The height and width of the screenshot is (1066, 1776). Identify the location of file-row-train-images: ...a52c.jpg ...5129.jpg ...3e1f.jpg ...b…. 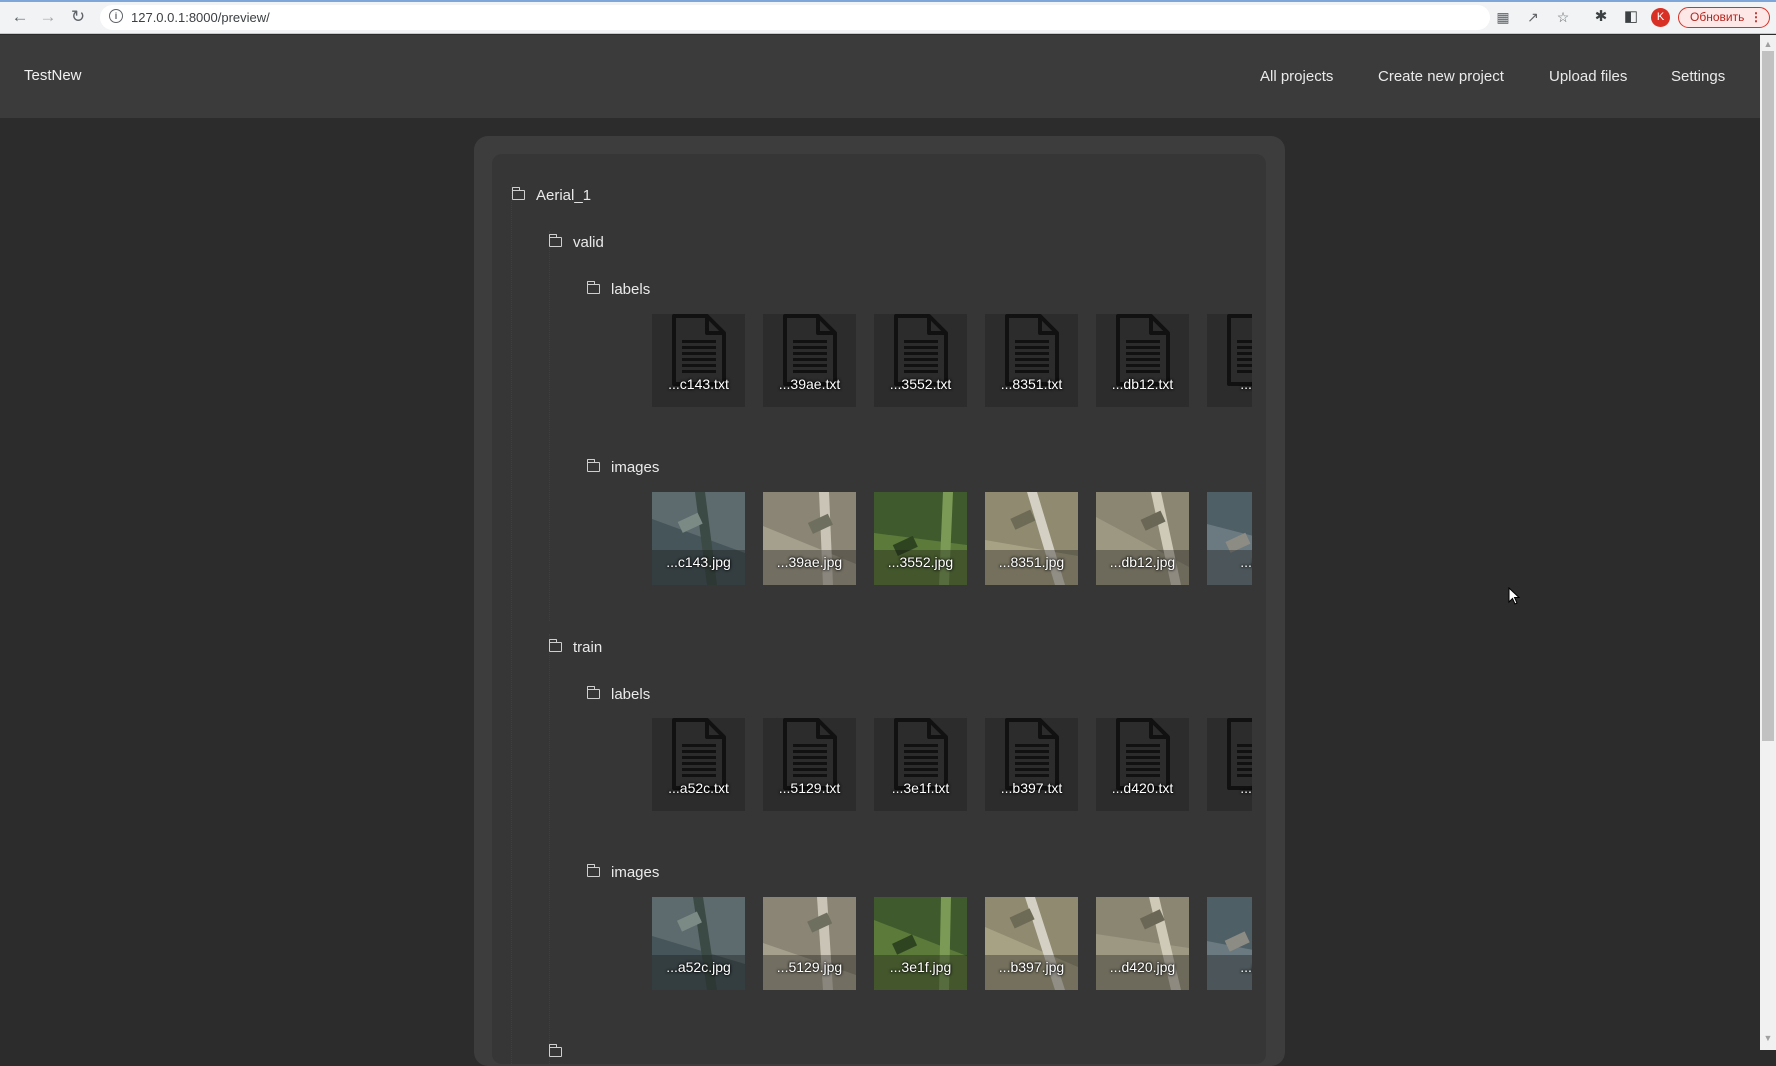
(952, 943).